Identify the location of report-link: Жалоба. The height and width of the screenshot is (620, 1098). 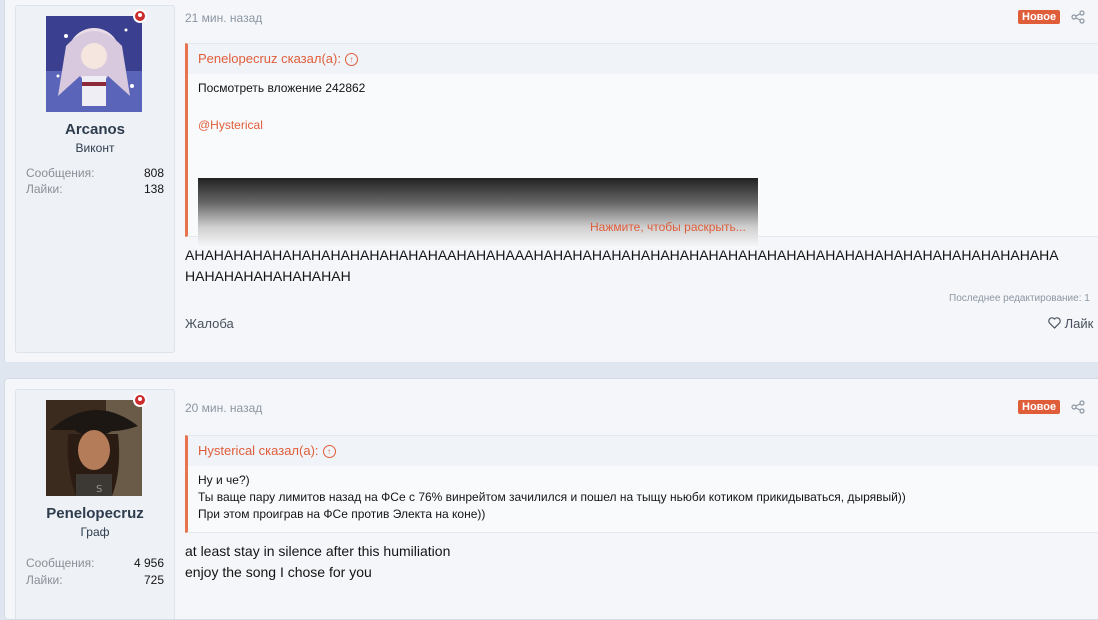
(209, 323).